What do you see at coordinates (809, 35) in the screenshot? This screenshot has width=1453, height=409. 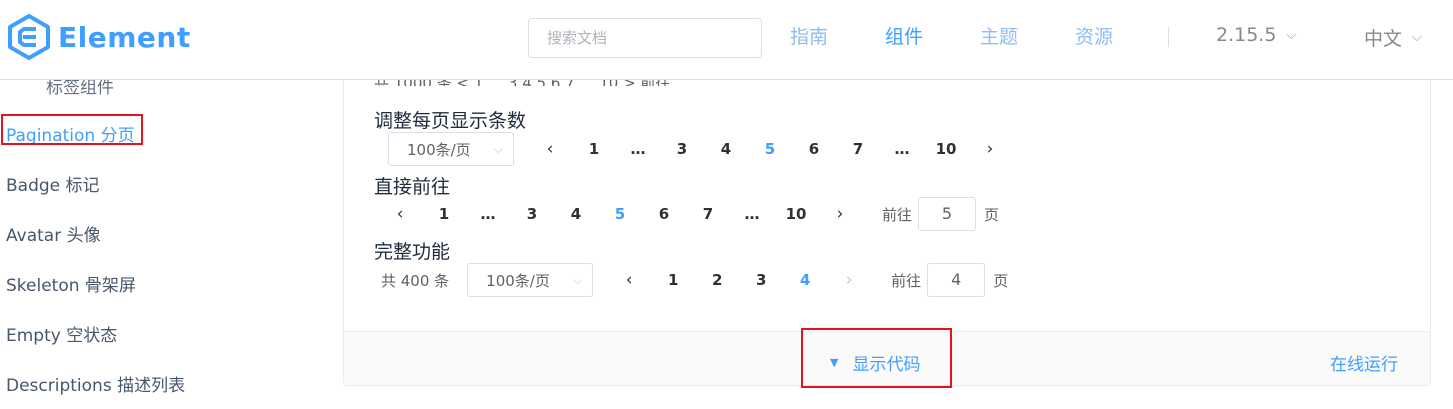 I see `nav-guide: 指南` at bounding box center [809, 35].